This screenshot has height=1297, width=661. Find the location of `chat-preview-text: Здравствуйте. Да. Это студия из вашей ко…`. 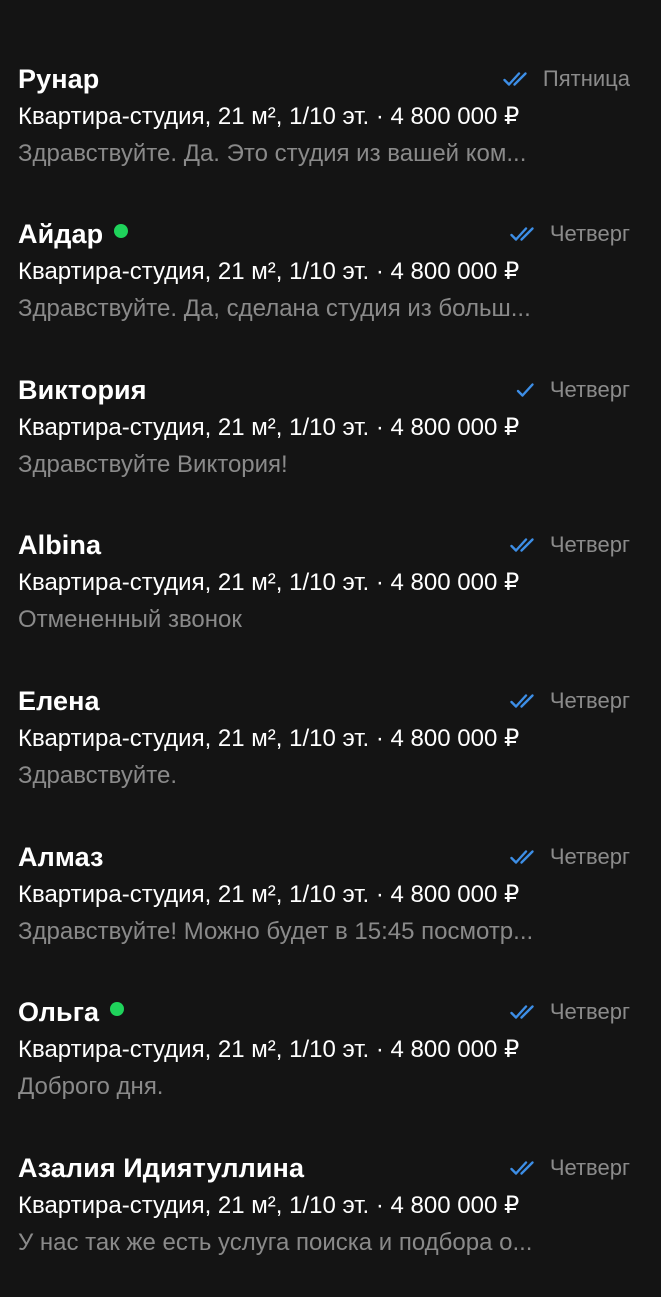

chat-preview-text: Здравствуйте. Да. Это студия из вашей ко… is located at coordinates (272, 153).